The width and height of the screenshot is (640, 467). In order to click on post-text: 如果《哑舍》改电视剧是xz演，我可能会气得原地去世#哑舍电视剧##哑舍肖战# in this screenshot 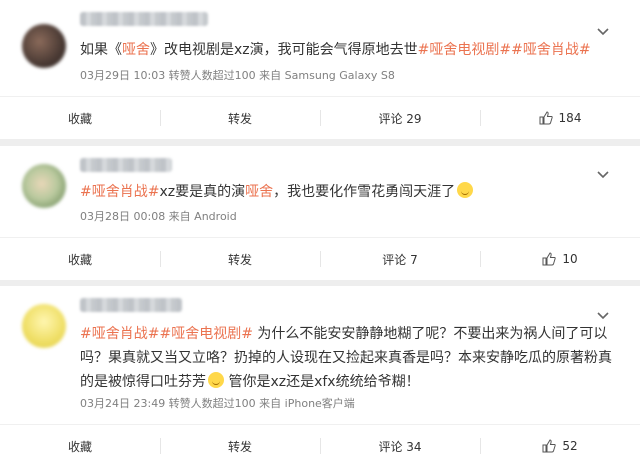, I will do `click(346, 50)`.